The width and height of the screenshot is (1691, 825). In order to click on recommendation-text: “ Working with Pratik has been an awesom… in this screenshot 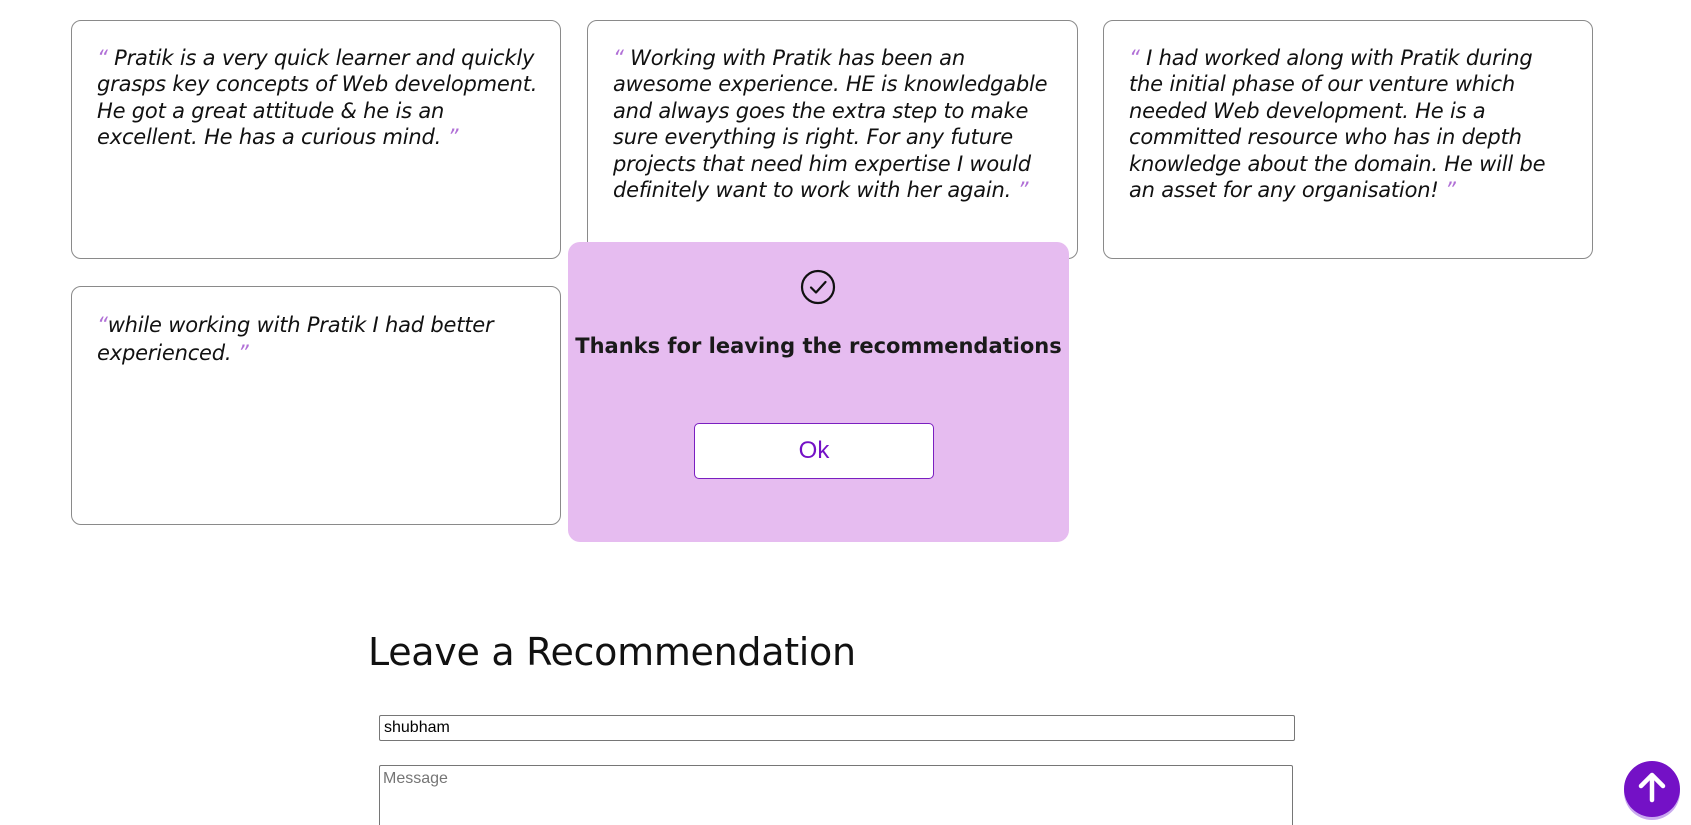, I will do `click(834, 124)`.